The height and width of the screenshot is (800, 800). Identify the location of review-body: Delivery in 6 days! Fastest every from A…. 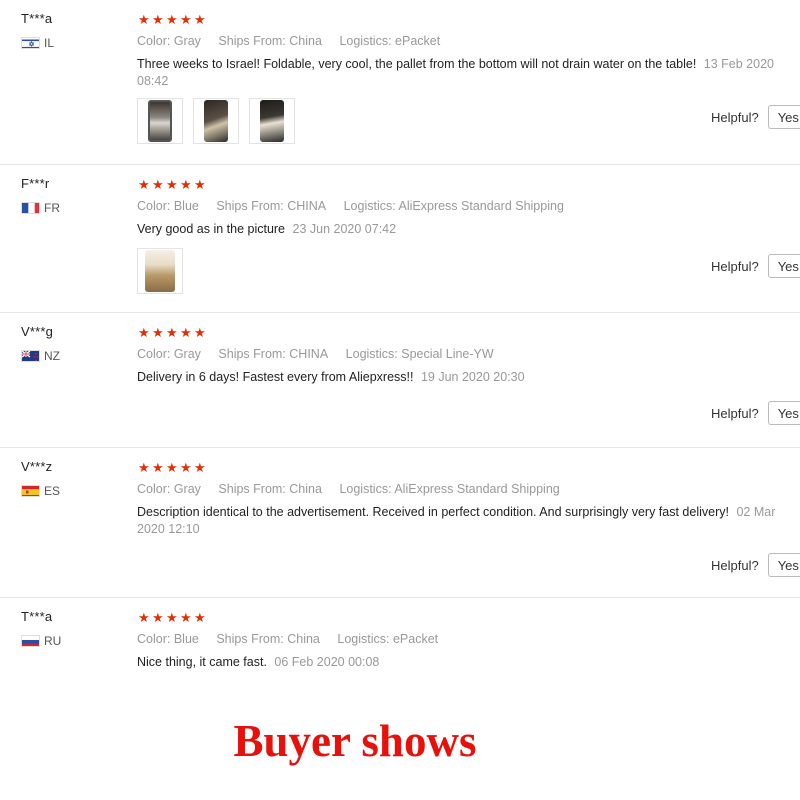
(275, 377).